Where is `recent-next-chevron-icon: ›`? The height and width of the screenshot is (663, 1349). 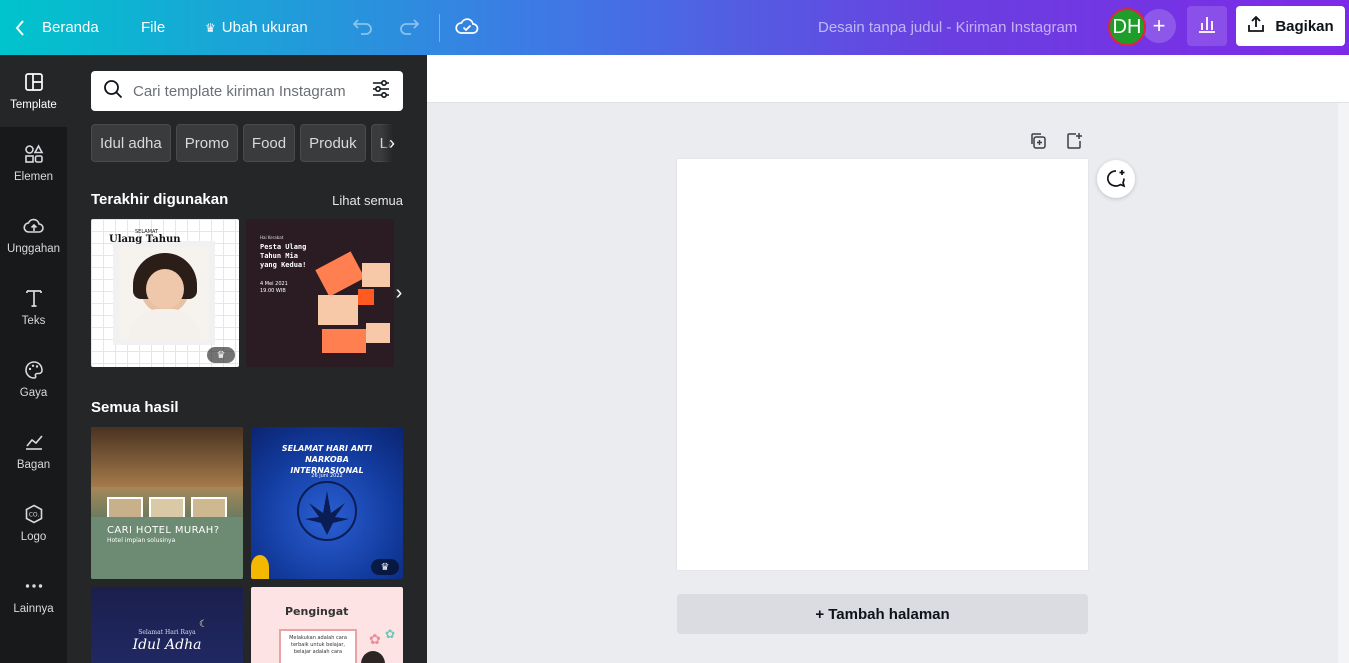
recent-next-chevron-icon: › is located at coordinates (399, 293).